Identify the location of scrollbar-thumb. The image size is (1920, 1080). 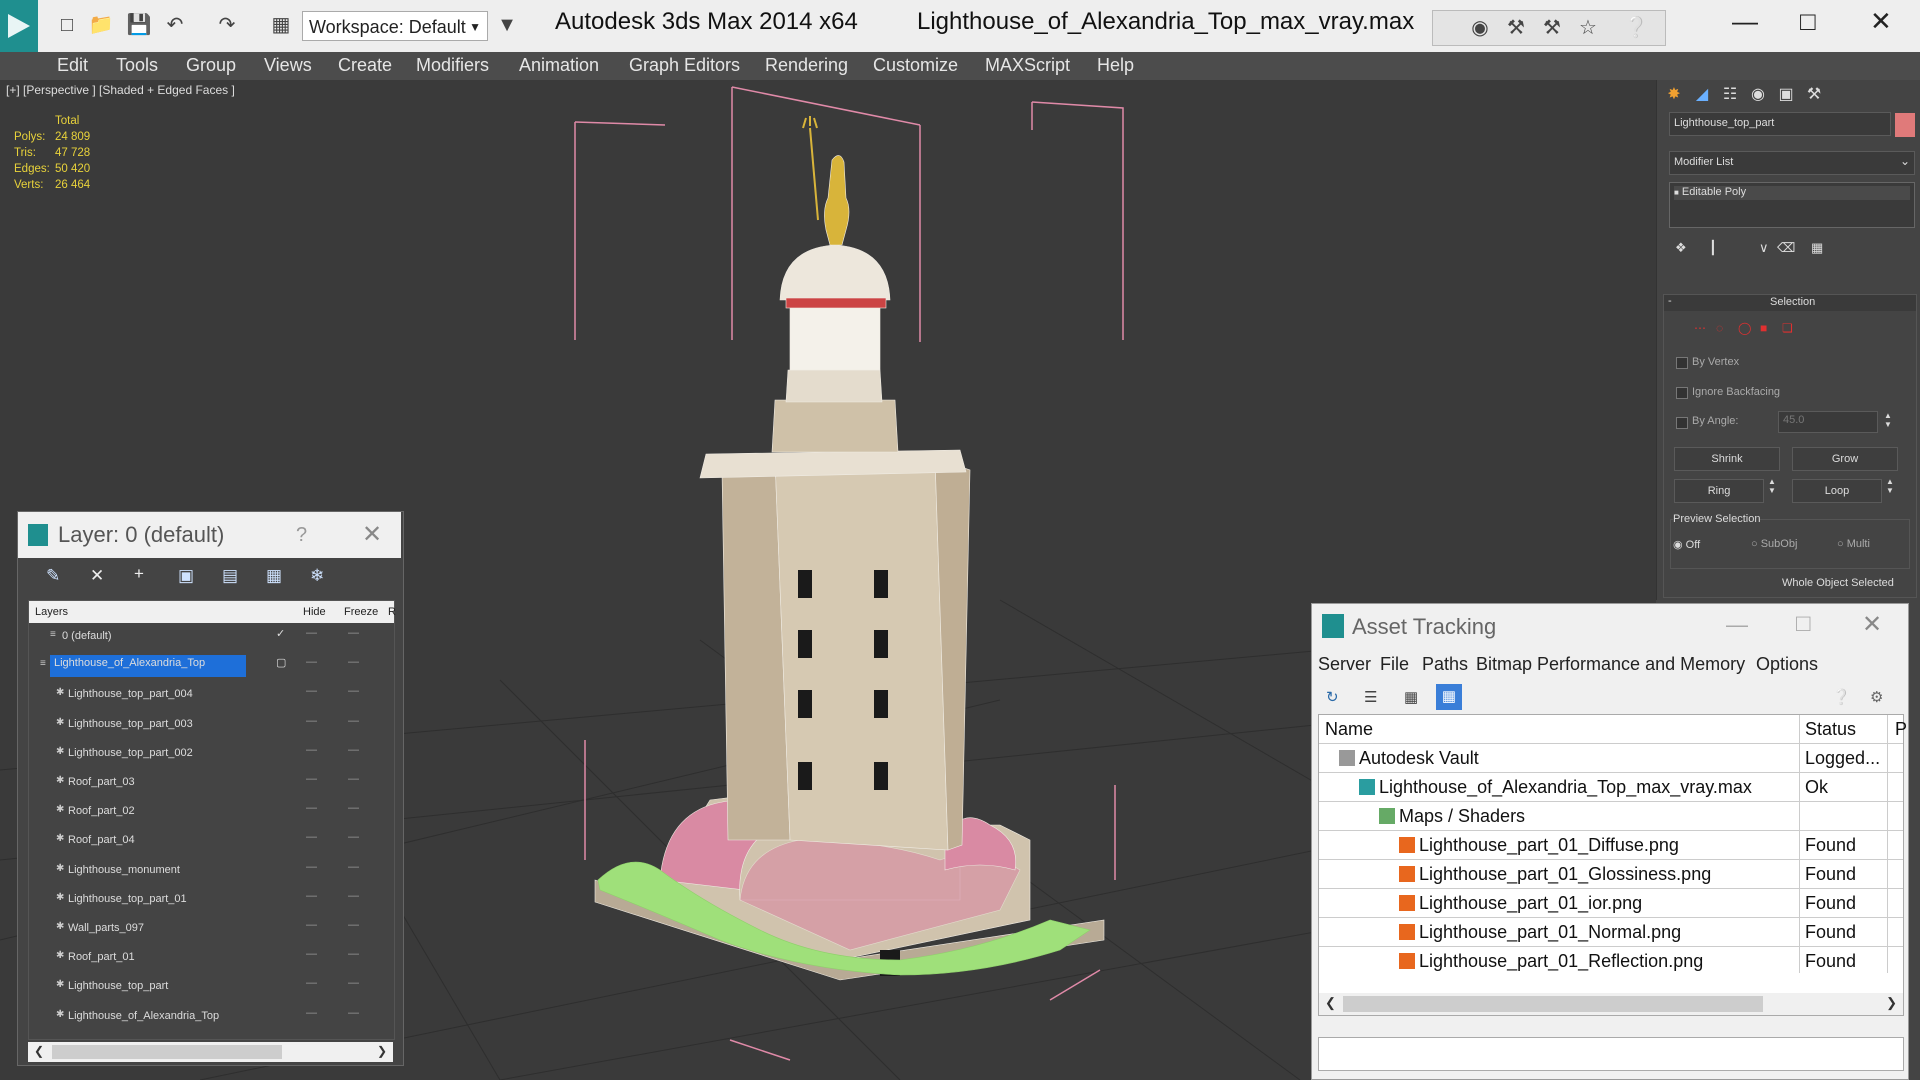
(1553, 1004).